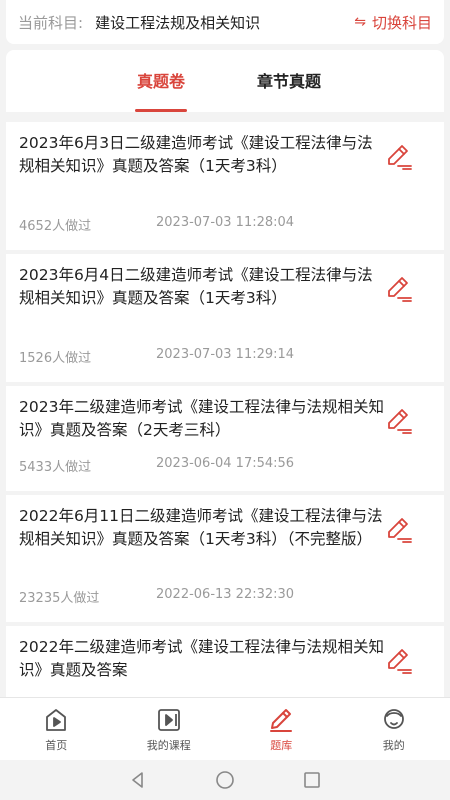 The image size is (450, 800). What do you see at coordinates (281, 745) in the screenshot?
I see `nav-label: 题库` at bounding box center [281, 745].